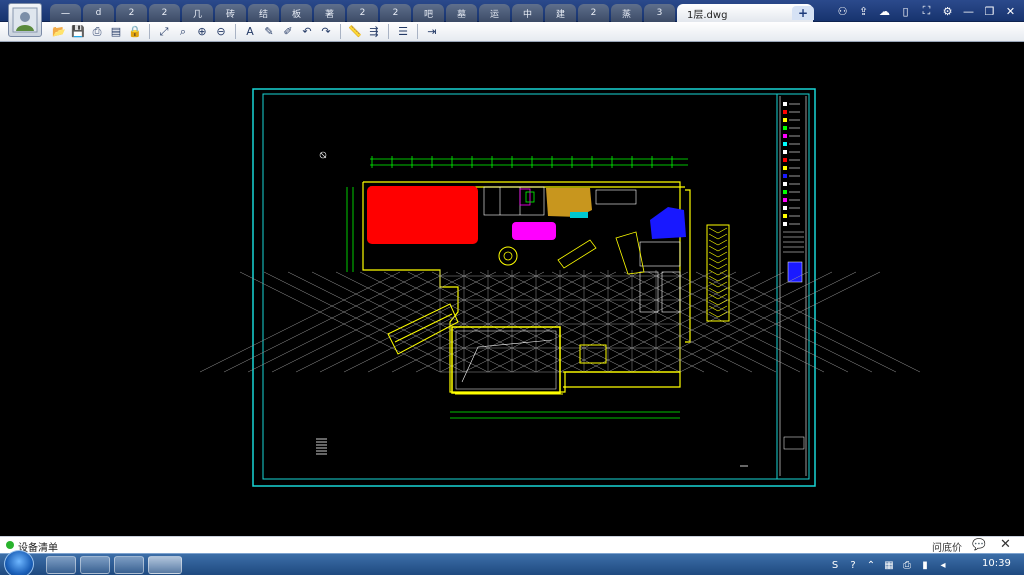 The width and height of the screenshot is (1024, 575). I want to click on tray-expand-icon: ⌃, so click(871, 565).